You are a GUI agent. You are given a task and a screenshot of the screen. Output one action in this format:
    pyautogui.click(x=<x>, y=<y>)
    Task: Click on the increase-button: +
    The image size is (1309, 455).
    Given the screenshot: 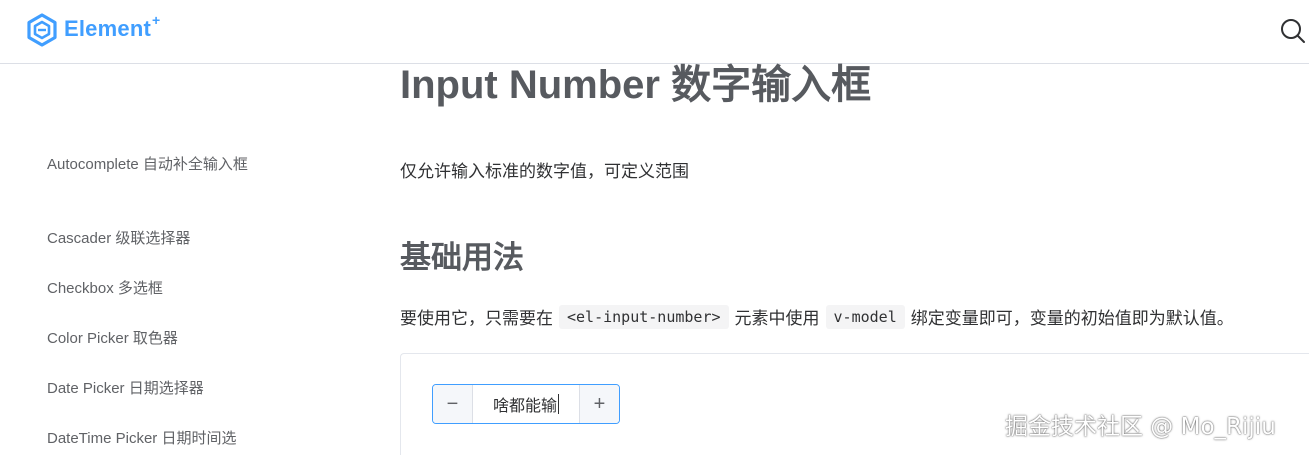 What is the action you would take?
    pyautogui.click(x=599, y=404)
    